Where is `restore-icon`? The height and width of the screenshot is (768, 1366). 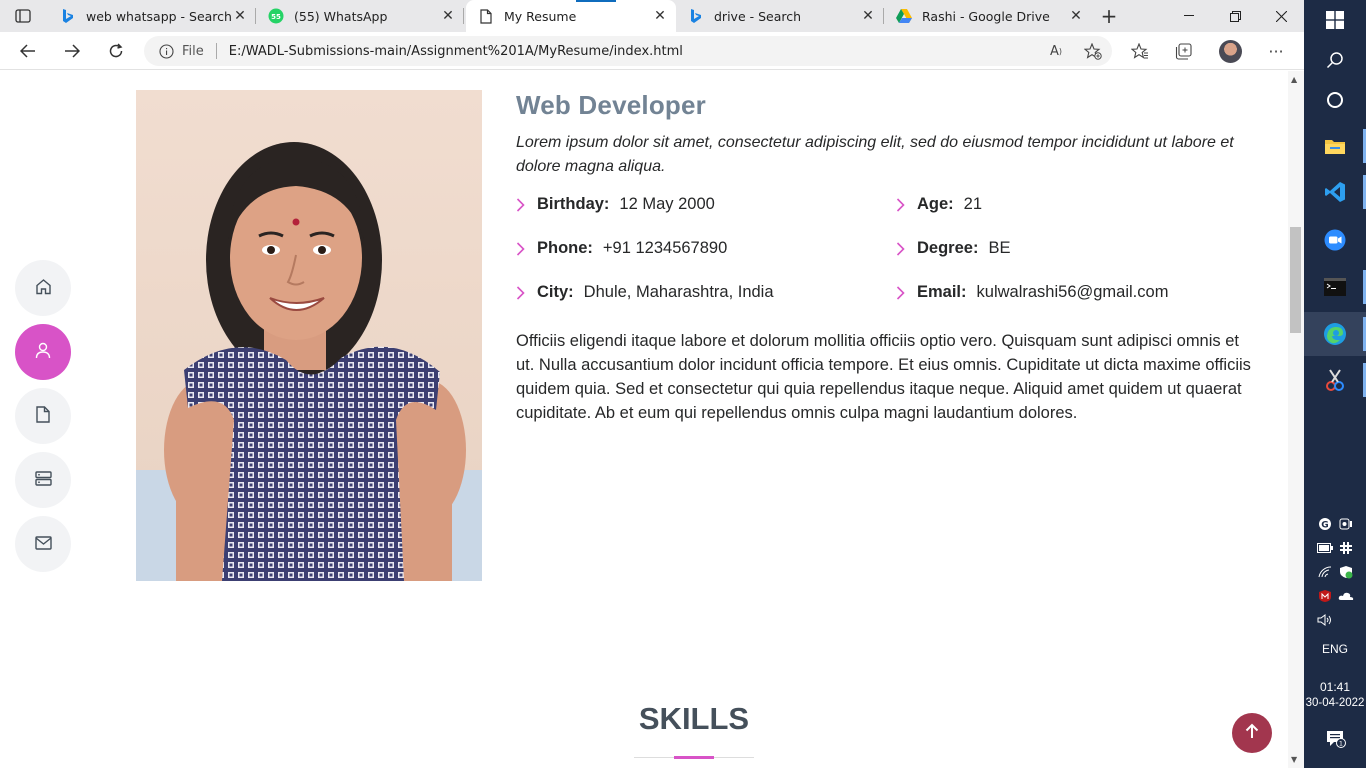 restore-icon is located at coordinates (1235, 16).